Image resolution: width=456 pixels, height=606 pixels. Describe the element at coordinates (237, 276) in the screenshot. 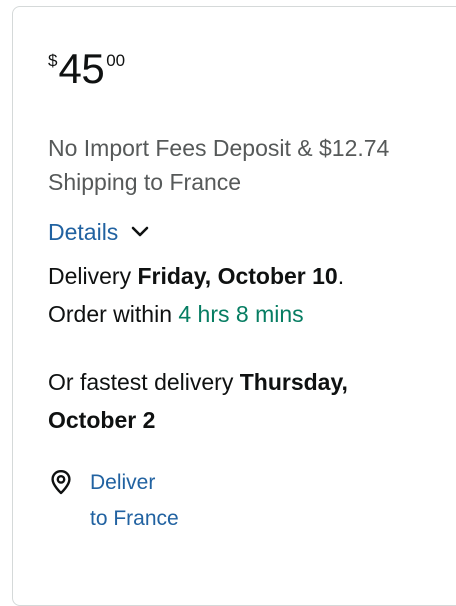

I see `delivery-date: Friday, October 10` at that location.